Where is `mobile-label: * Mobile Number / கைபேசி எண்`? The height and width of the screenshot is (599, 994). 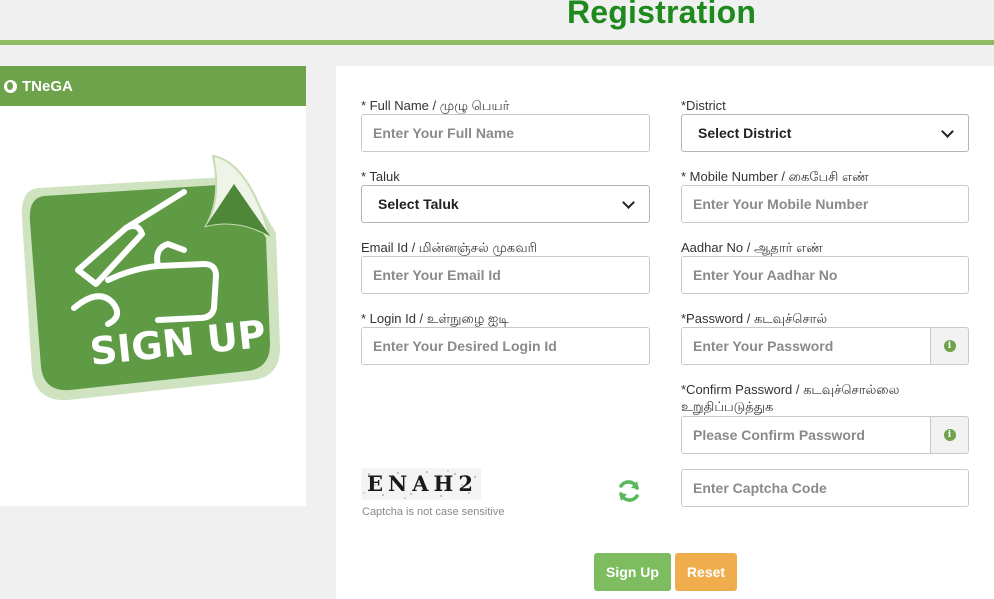 mobile-label: * Mobile Number / கைபேசி எண் is located at coordinates (775, 176).